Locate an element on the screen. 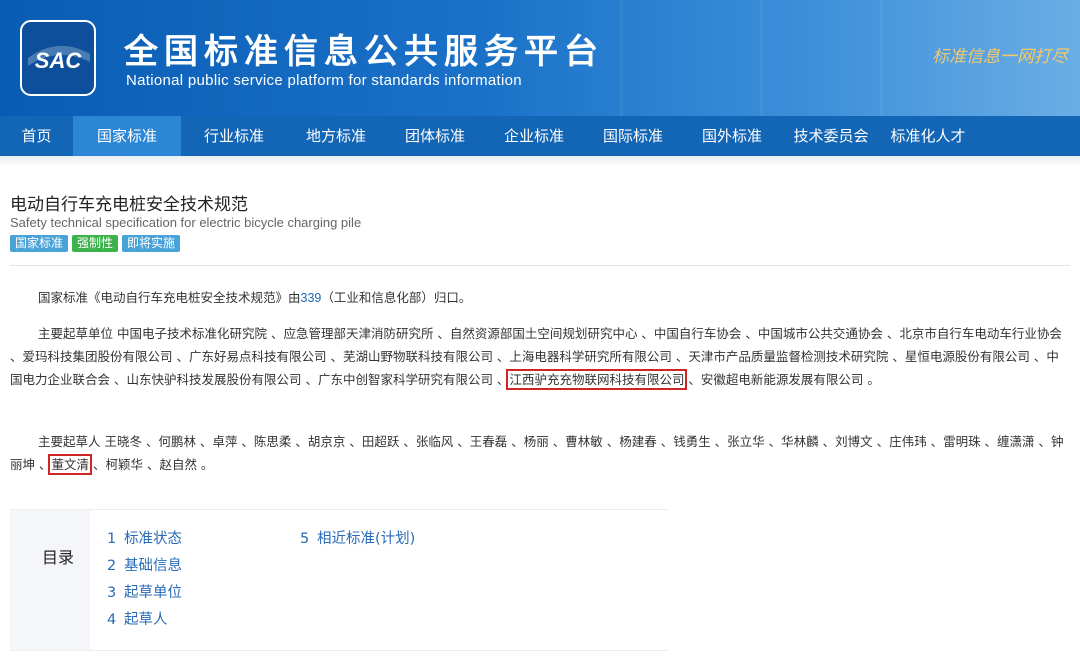 This screenshot has width=1080, height=668. standard-title: 电动自行车充电桩安全技术规范 is located at coordinates (129, 205).